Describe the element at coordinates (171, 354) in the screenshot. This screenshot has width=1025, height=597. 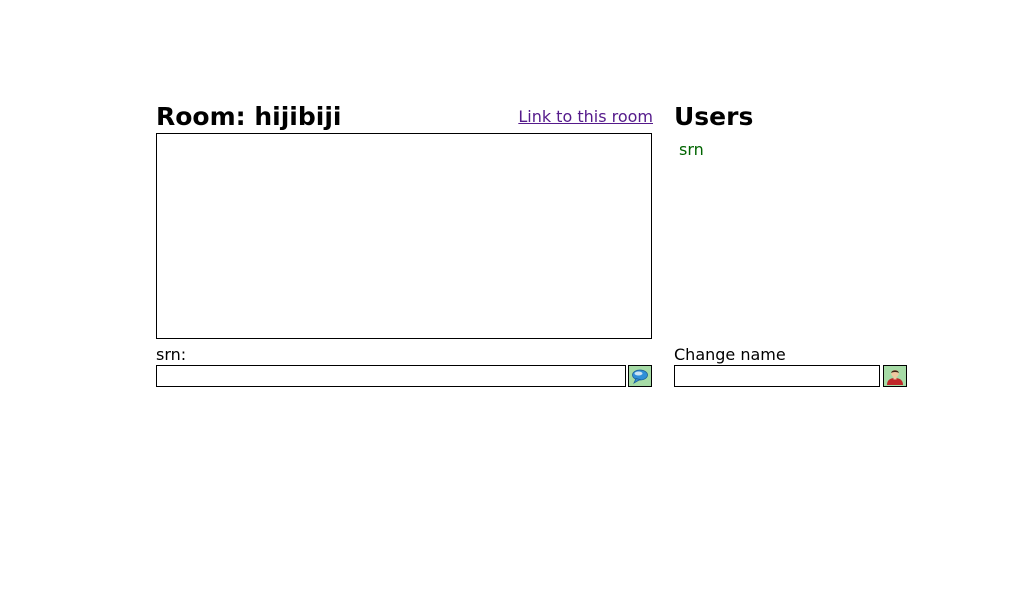
I see `message-label: srn:` at that location.